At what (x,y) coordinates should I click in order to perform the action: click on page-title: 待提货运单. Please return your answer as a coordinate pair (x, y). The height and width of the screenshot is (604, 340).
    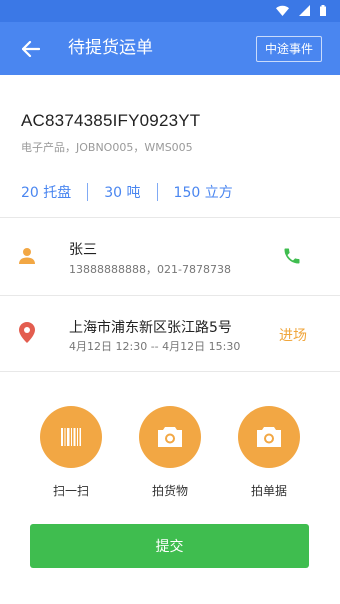
    Looking at the image, I should click on (110, 48).